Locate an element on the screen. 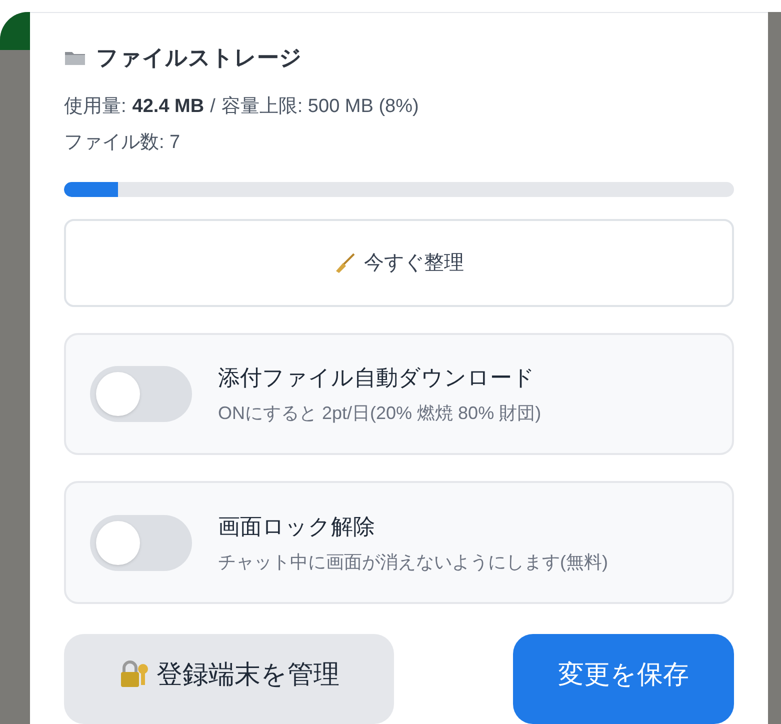  storage-title: ファイルストレージ is located at coordinates (199, 58).